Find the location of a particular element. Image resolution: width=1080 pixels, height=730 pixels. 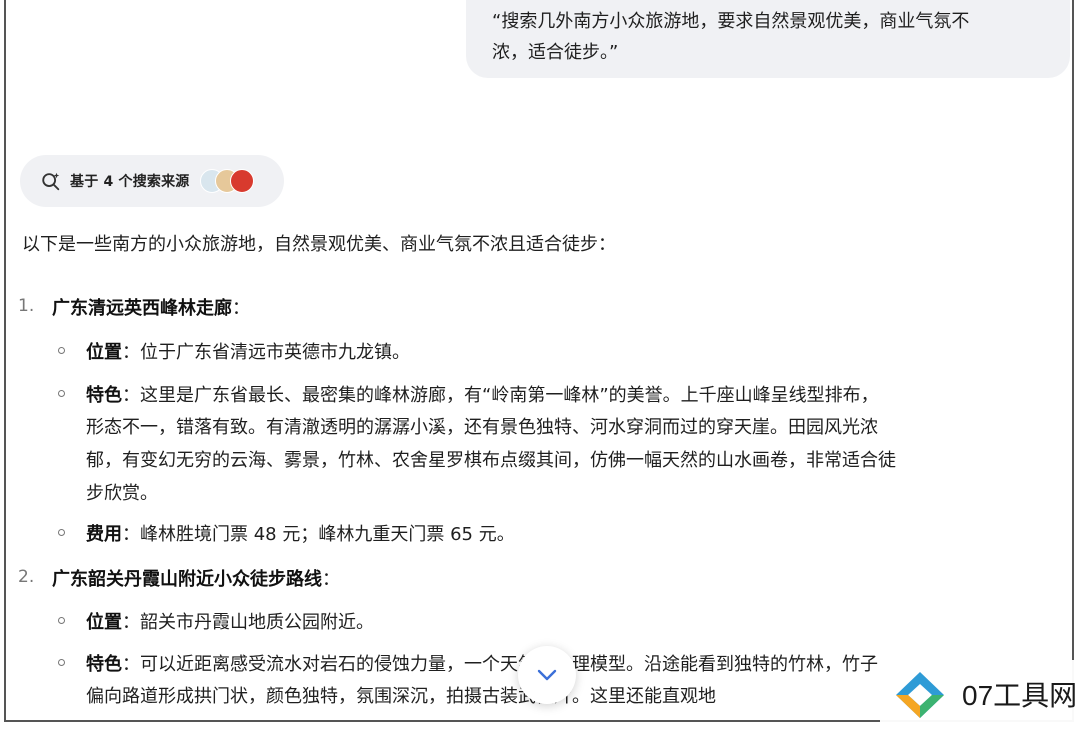

answer-intro: 以下是一些南方的小众旅游地，自然景观优美、商业气氛不浓且适合徒步： is located at coordinates (319, 244).